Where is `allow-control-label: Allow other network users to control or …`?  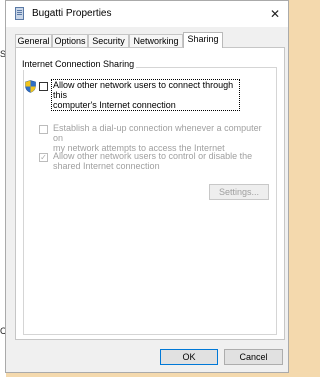 allow-control-label: Allow other network users to control or … is located at coordinates (160, 161).